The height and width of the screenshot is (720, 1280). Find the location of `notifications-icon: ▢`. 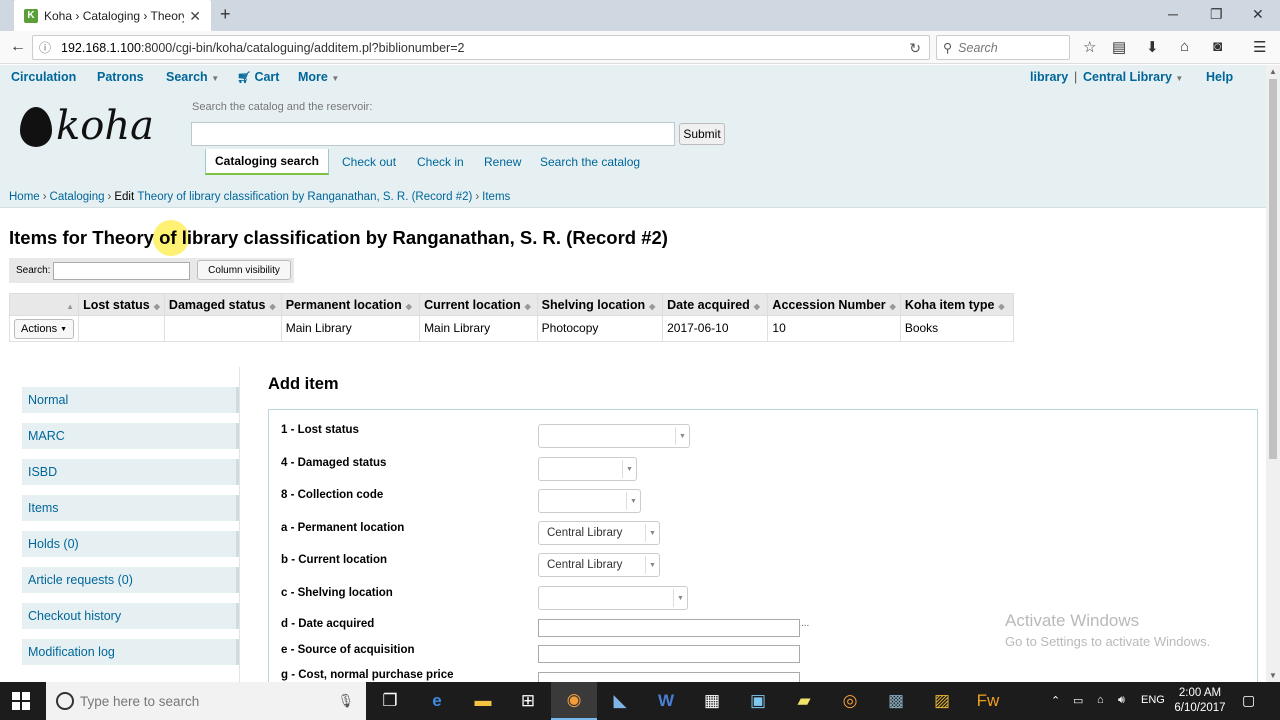

notifications-icon: ▢ is located at coordinates (1248, 700).